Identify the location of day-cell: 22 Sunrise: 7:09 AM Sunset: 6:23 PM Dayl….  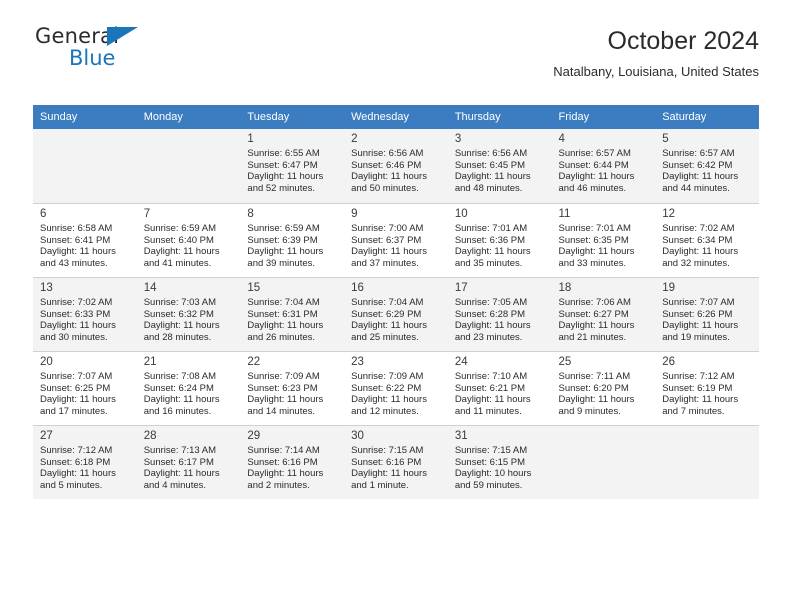
(292, 388).